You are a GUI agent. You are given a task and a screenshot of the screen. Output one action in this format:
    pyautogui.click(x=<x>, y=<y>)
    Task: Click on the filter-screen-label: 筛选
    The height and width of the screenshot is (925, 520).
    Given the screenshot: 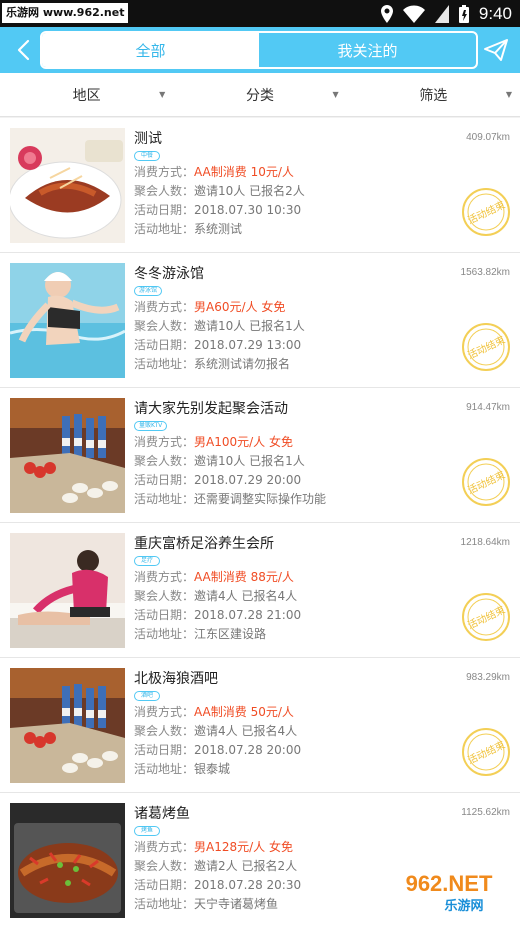 What is the action you would take?
    pyautogui.click(x=433, y=95)
    